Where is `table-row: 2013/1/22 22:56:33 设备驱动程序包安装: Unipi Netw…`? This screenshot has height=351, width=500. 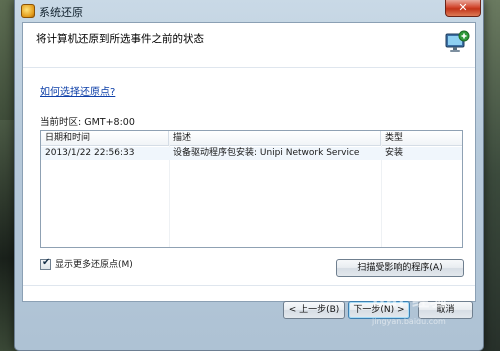
table-row: 2013/1/22 22:56:33 设备驱动程序包安装: Unipi Netw… is located at coordinates (251, 153).